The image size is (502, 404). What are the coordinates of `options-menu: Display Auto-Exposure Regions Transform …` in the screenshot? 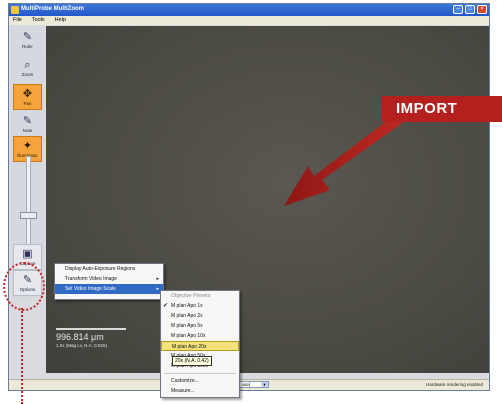 It's located at (109, 281).